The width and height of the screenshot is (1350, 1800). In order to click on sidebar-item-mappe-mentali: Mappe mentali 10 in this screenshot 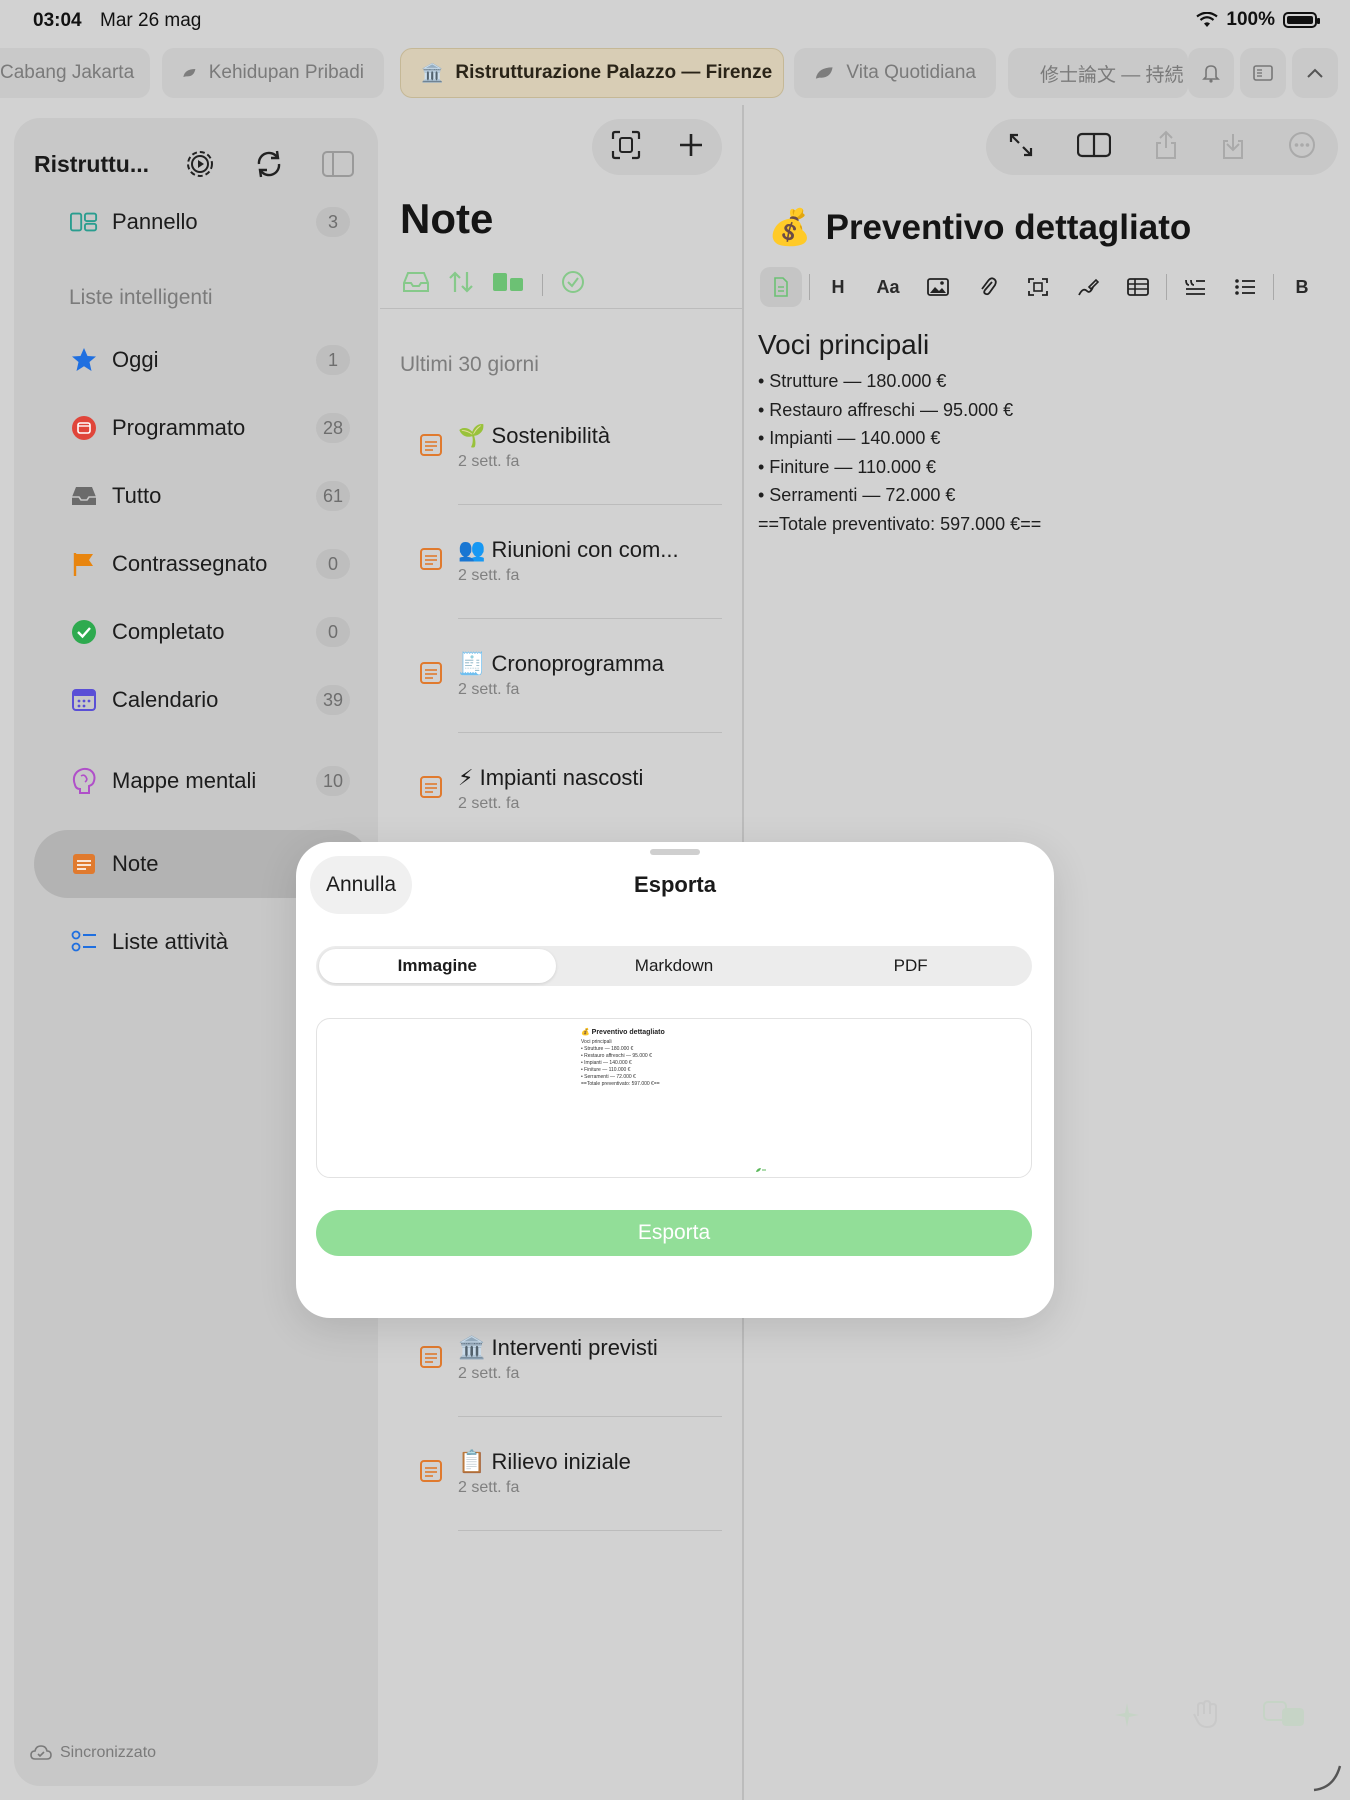, I will do `click(202, 781)`.